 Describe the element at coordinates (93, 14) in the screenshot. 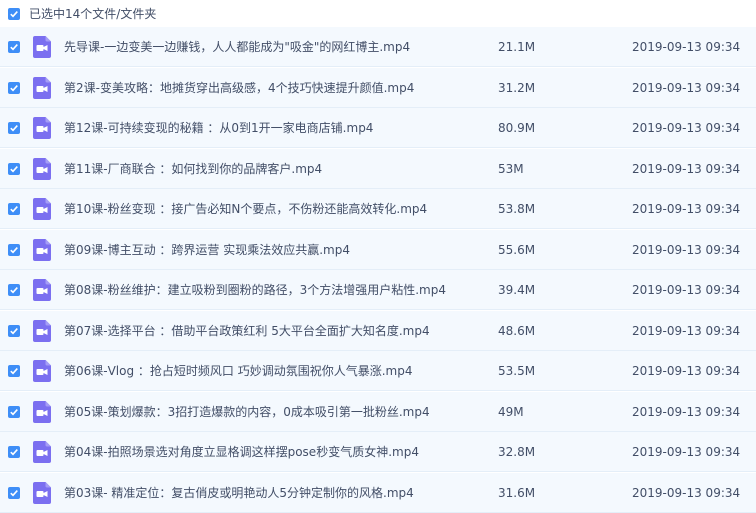

I see `selection-count-label: 已选中14个文件/文件夹` at that location.